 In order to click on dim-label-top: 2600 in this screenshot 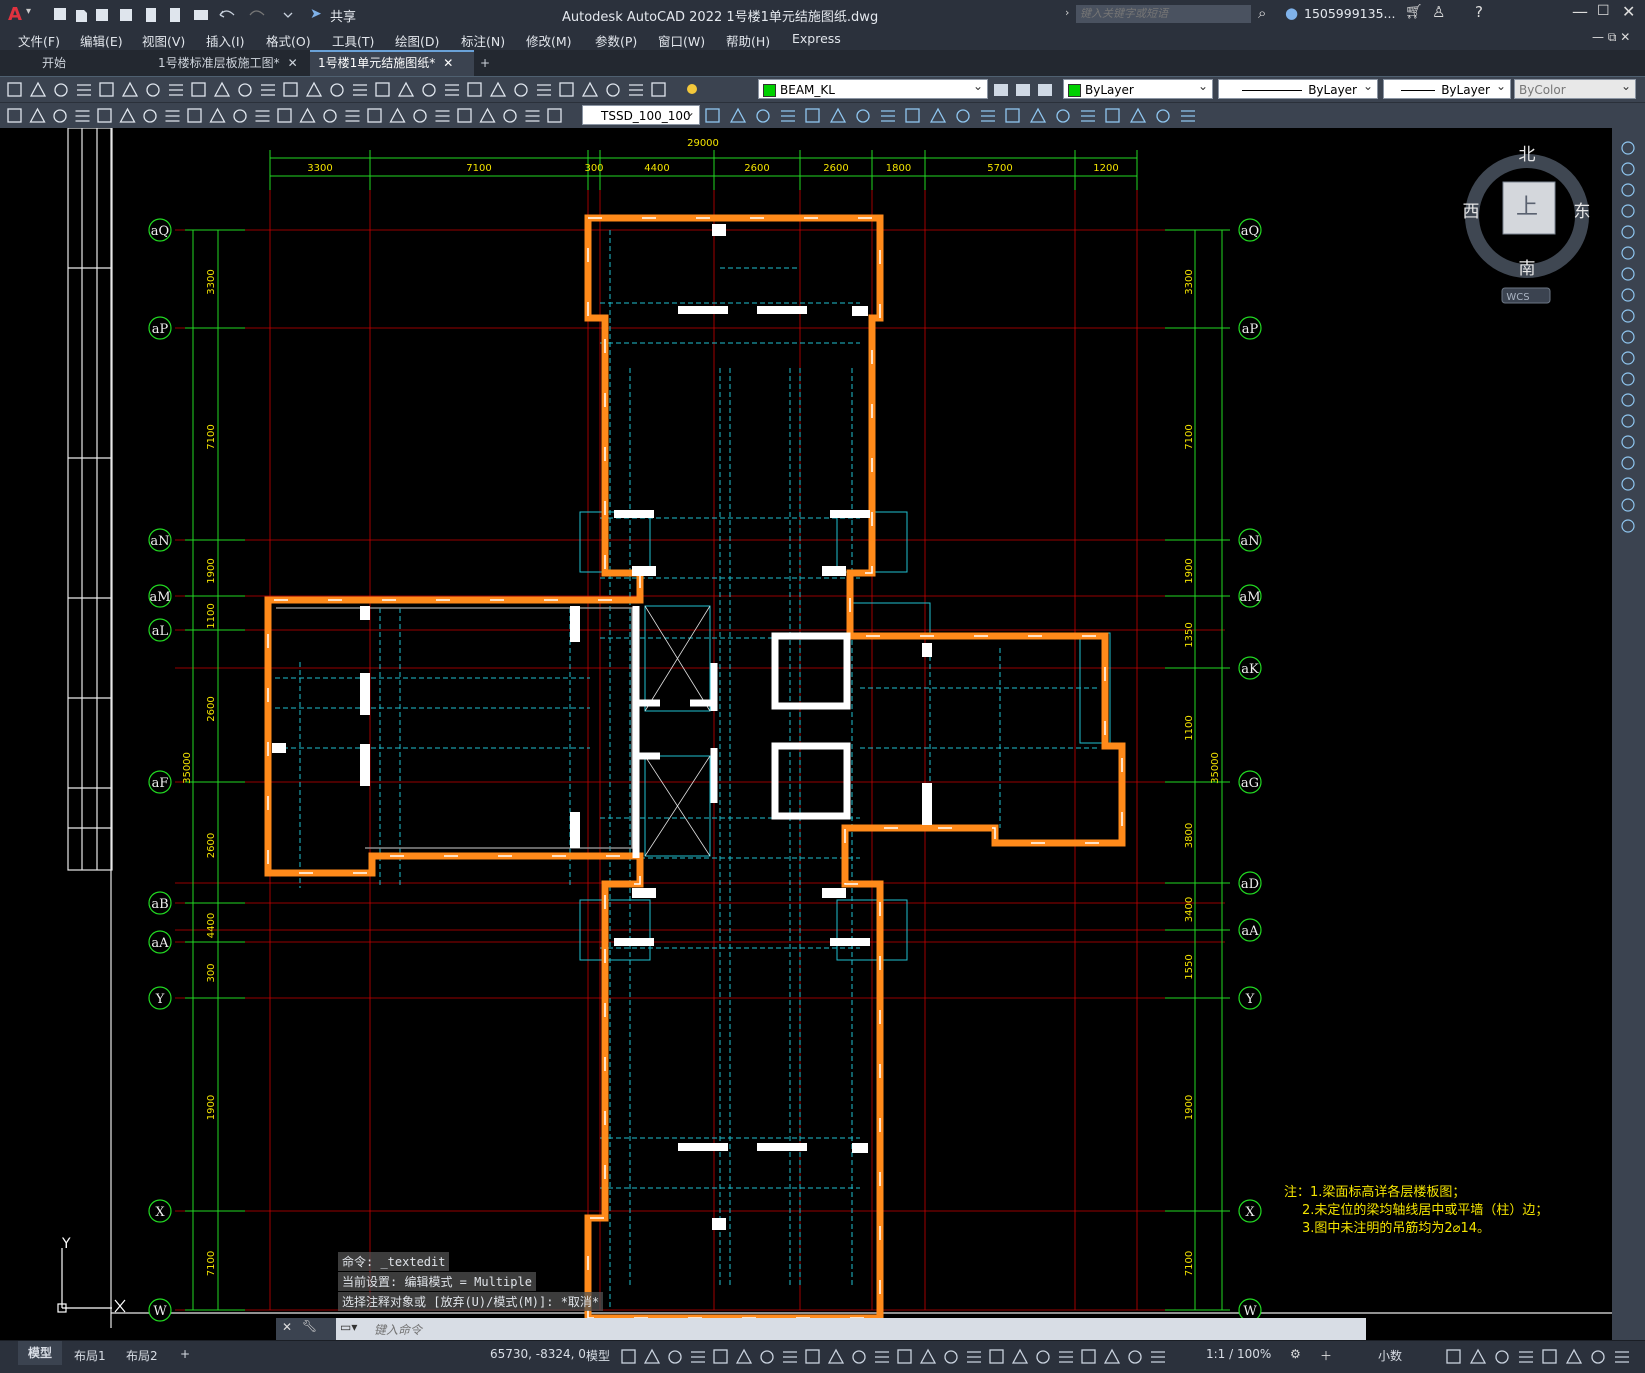, I will do `click(835, 168)`.